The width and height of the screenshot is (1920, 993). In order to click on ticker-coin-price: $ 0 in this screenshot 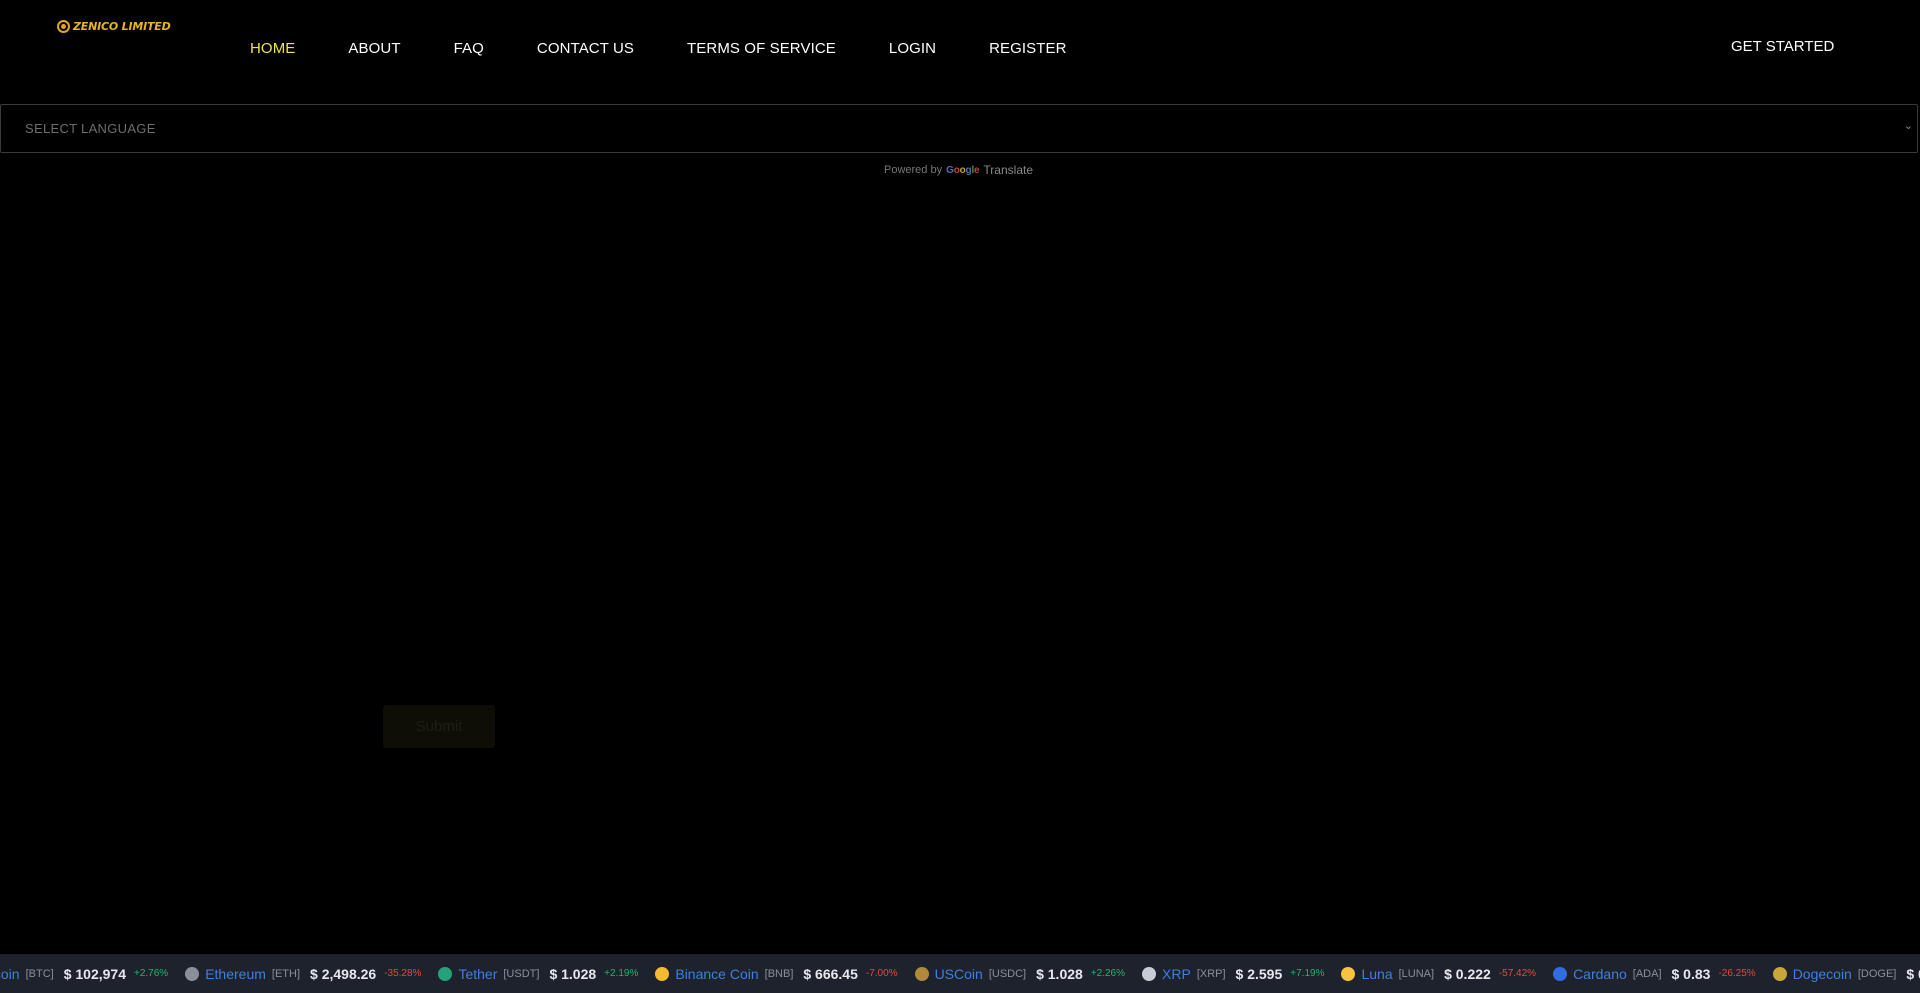, I will do `click(1913, 973)`.